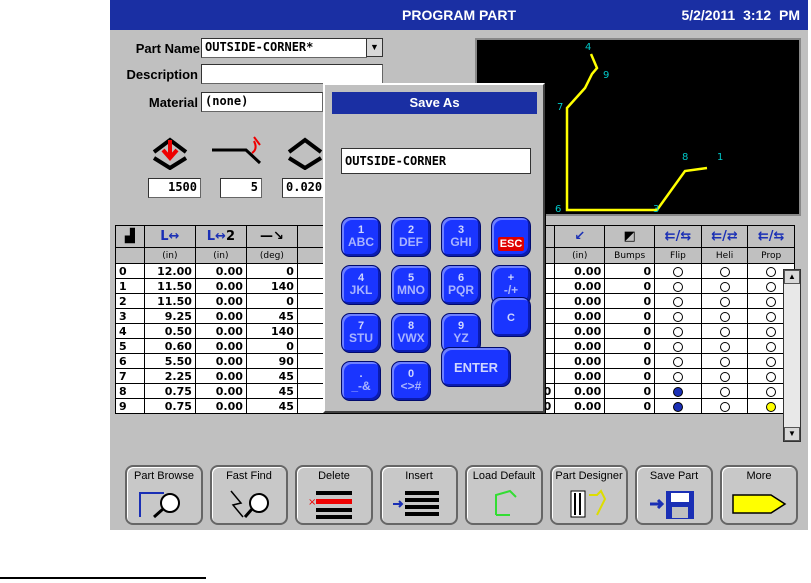 The image size is (811, 583). Describe the element at coordinates (419, 495) in the screenshot. I see `insert-button: Insert` at that location.